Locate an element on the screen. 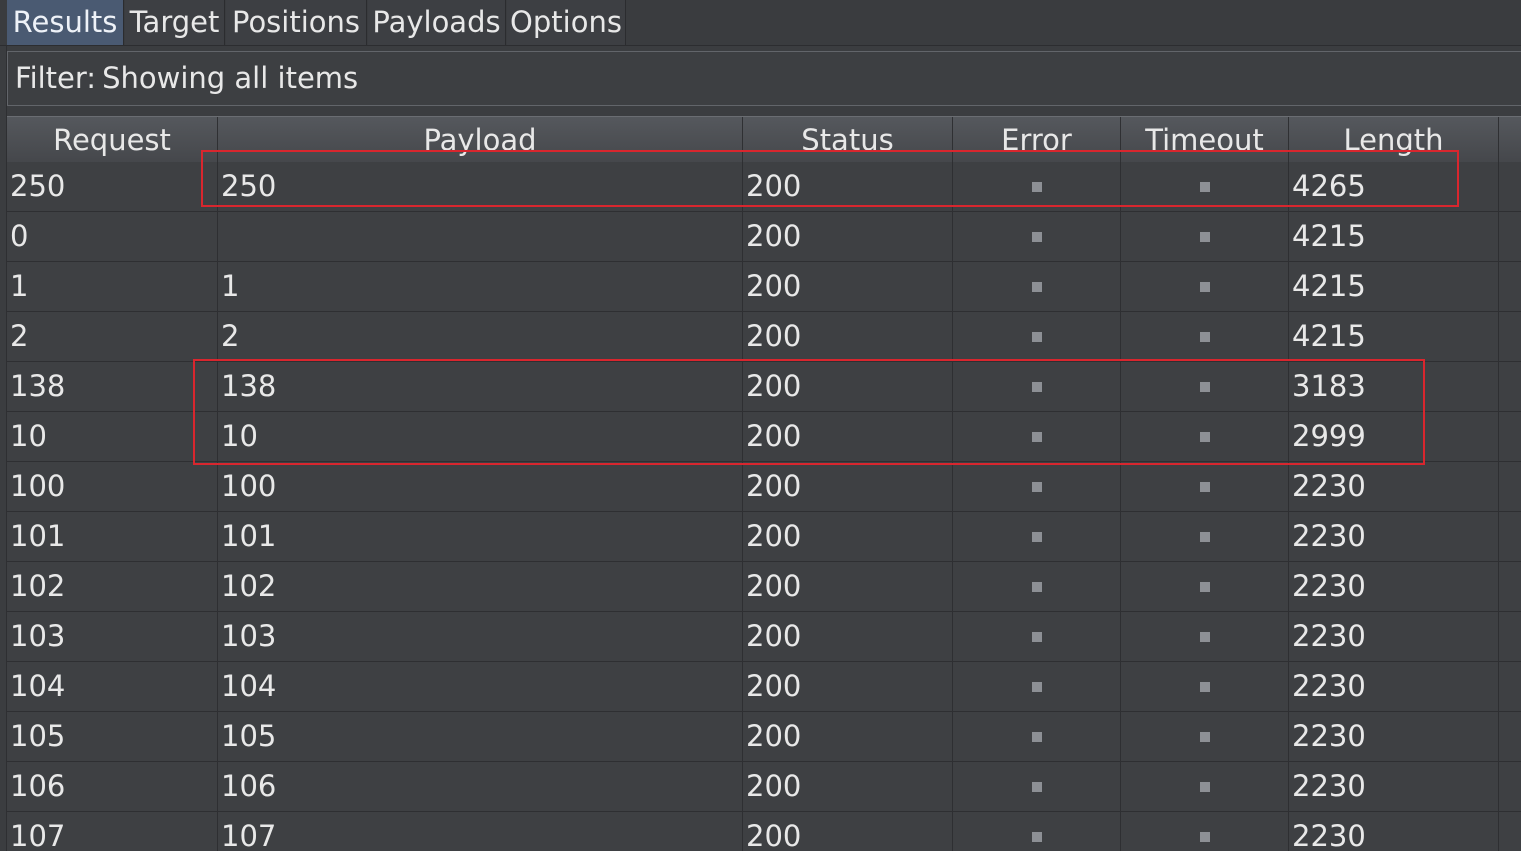  filter-bar: Filter: Showing all items is located at coordinates (764, 78).